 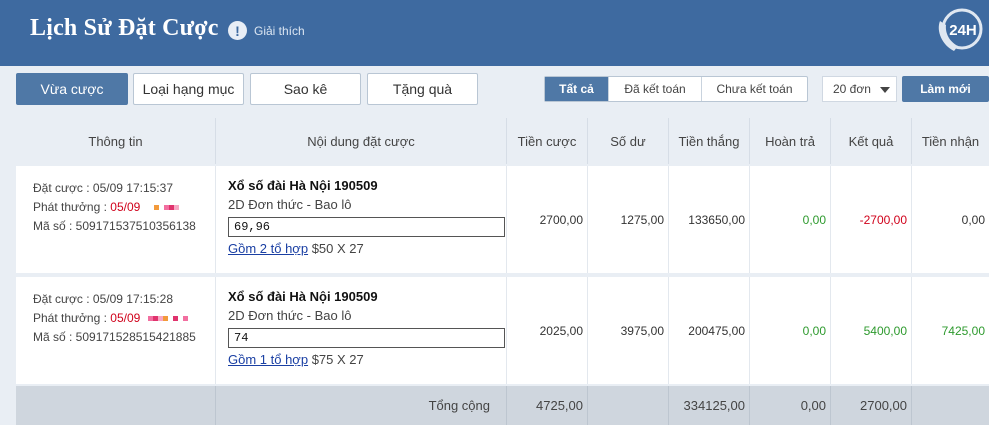 I want to click on filter-settled: Đã kết toán, so click(x=654, y=89).